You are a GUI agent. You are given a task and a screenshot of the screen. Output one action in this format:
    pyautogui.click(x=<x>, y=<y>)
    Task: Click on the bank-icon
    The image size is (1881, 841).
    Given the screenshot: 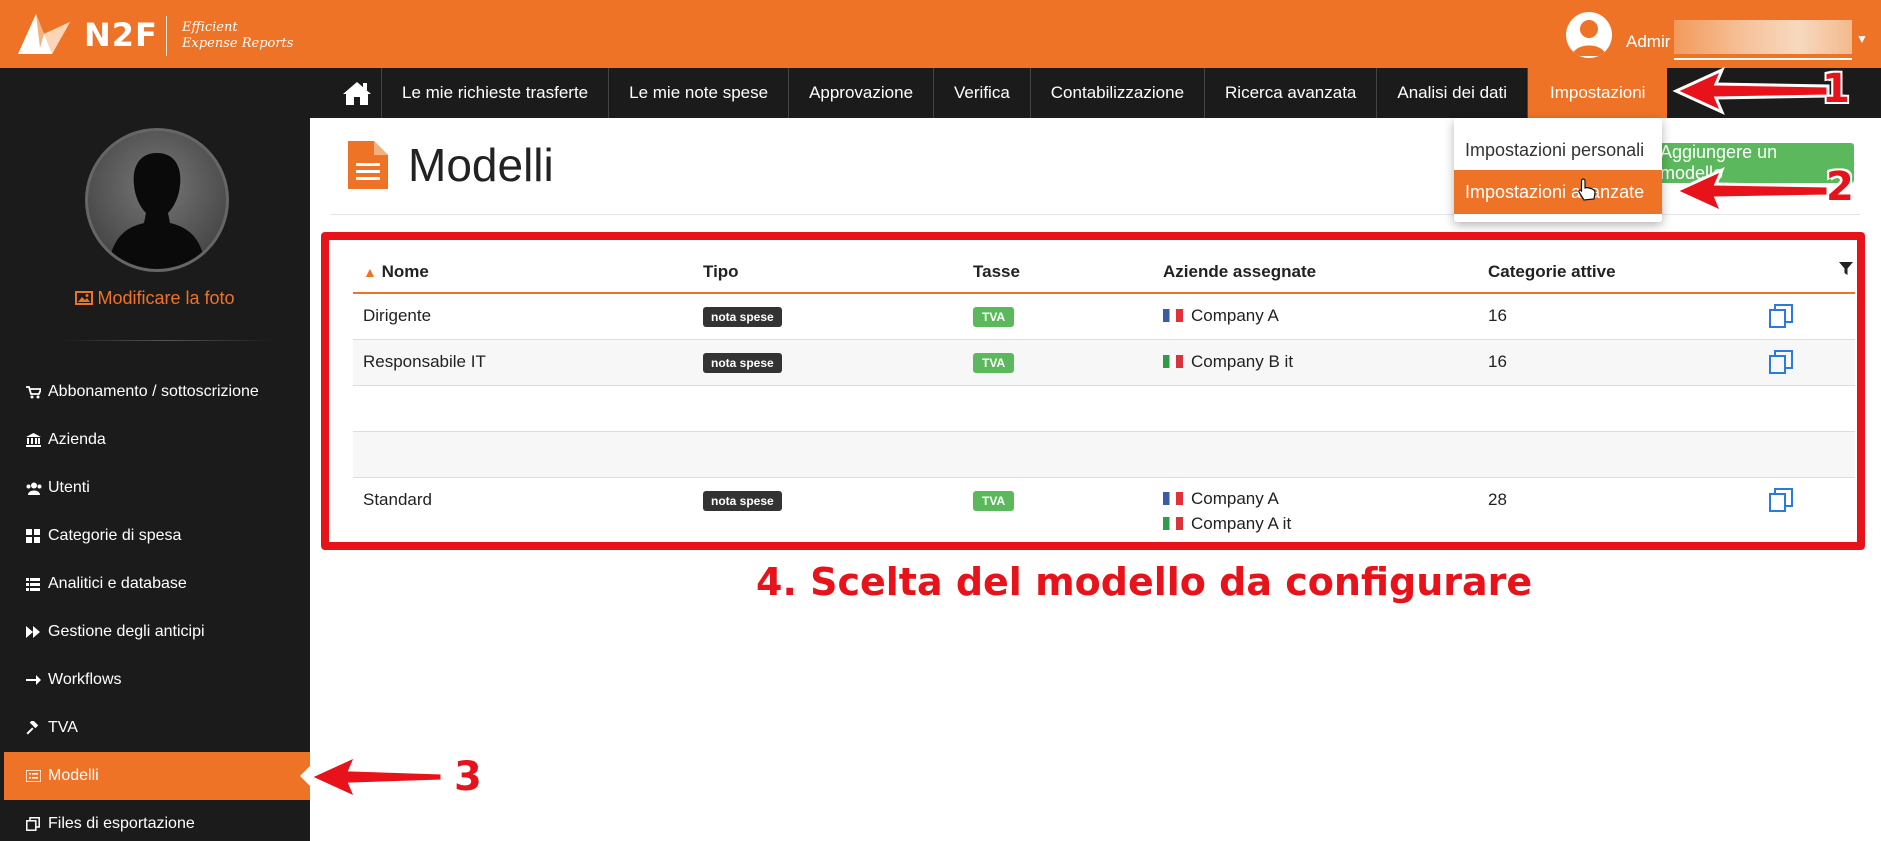 What is the action you would take?
    pyautogui.click(x=37, y=440)
    